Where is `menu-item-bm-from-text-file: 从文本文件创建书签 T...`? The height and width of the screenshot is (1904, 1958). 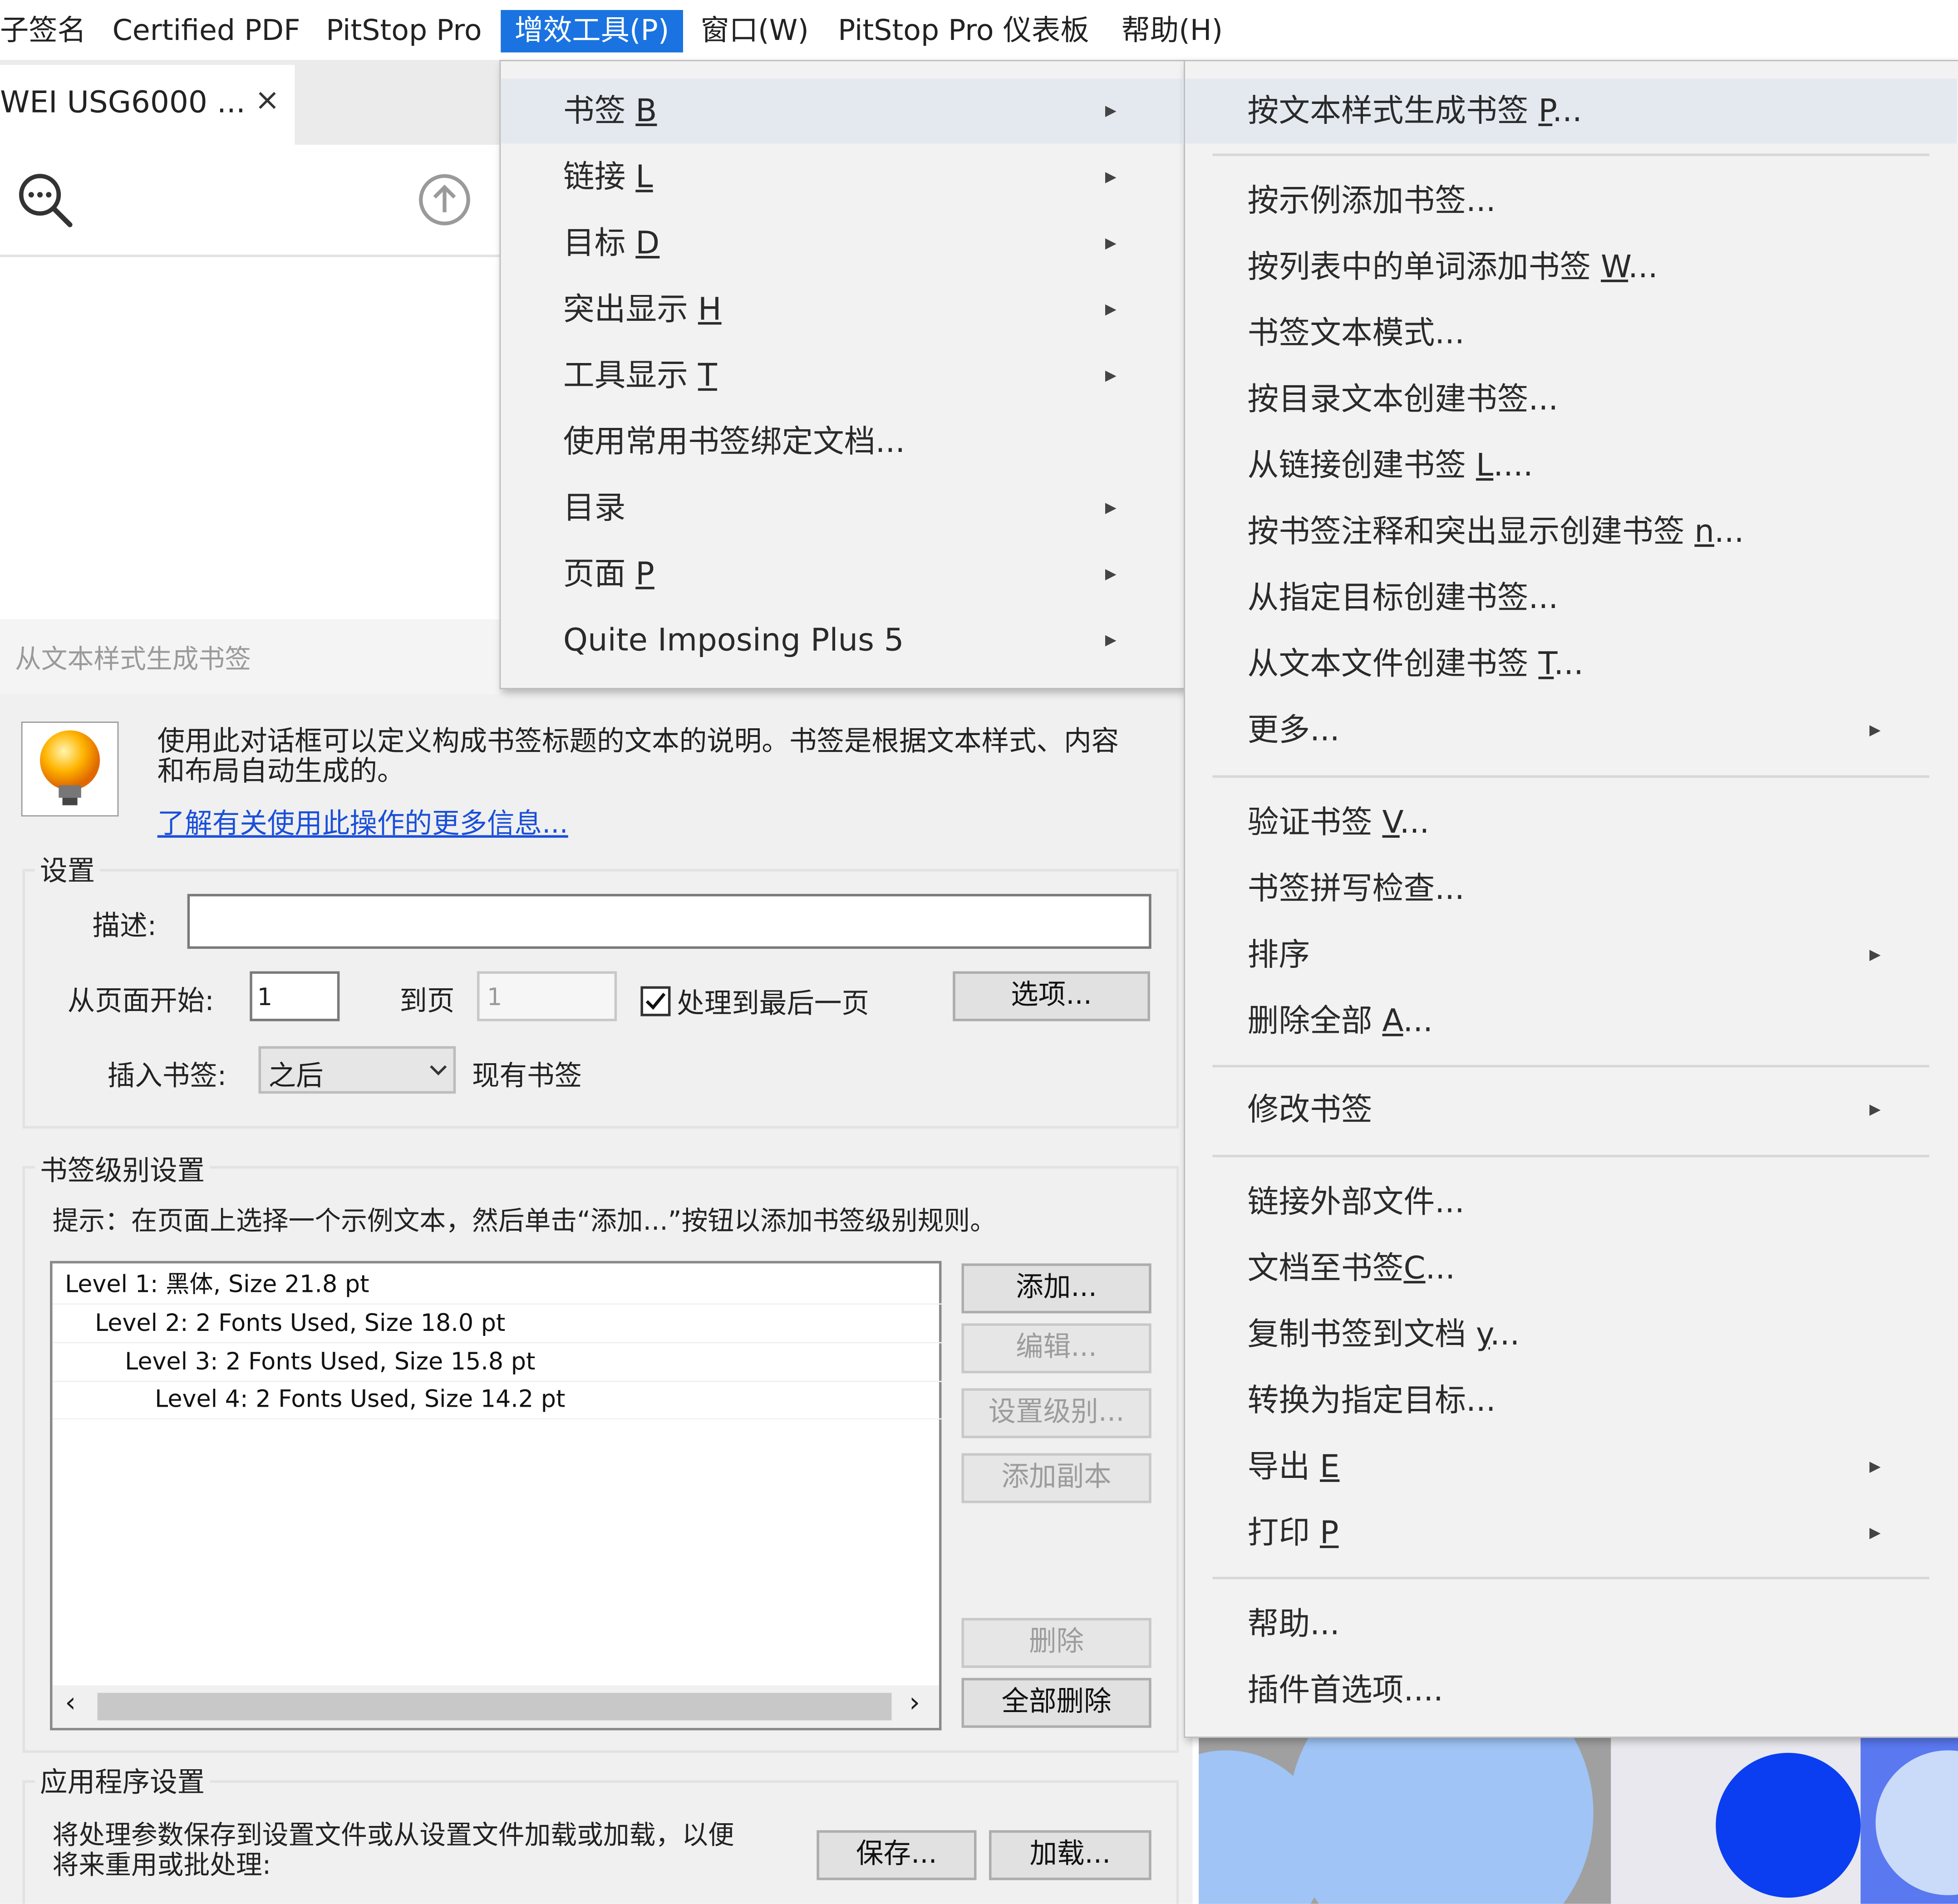
menu-item-bm-from-text-file: 从文本文件创建书签 T... is located at coordinates (1571, 664).